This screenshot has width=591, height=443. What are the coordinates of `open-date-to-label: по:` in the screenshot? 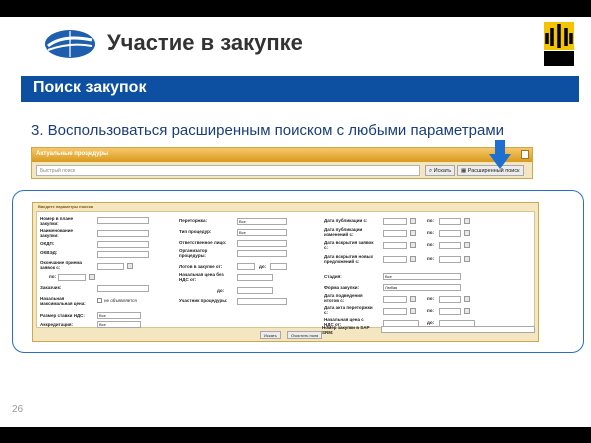 It's located at (430, 244).